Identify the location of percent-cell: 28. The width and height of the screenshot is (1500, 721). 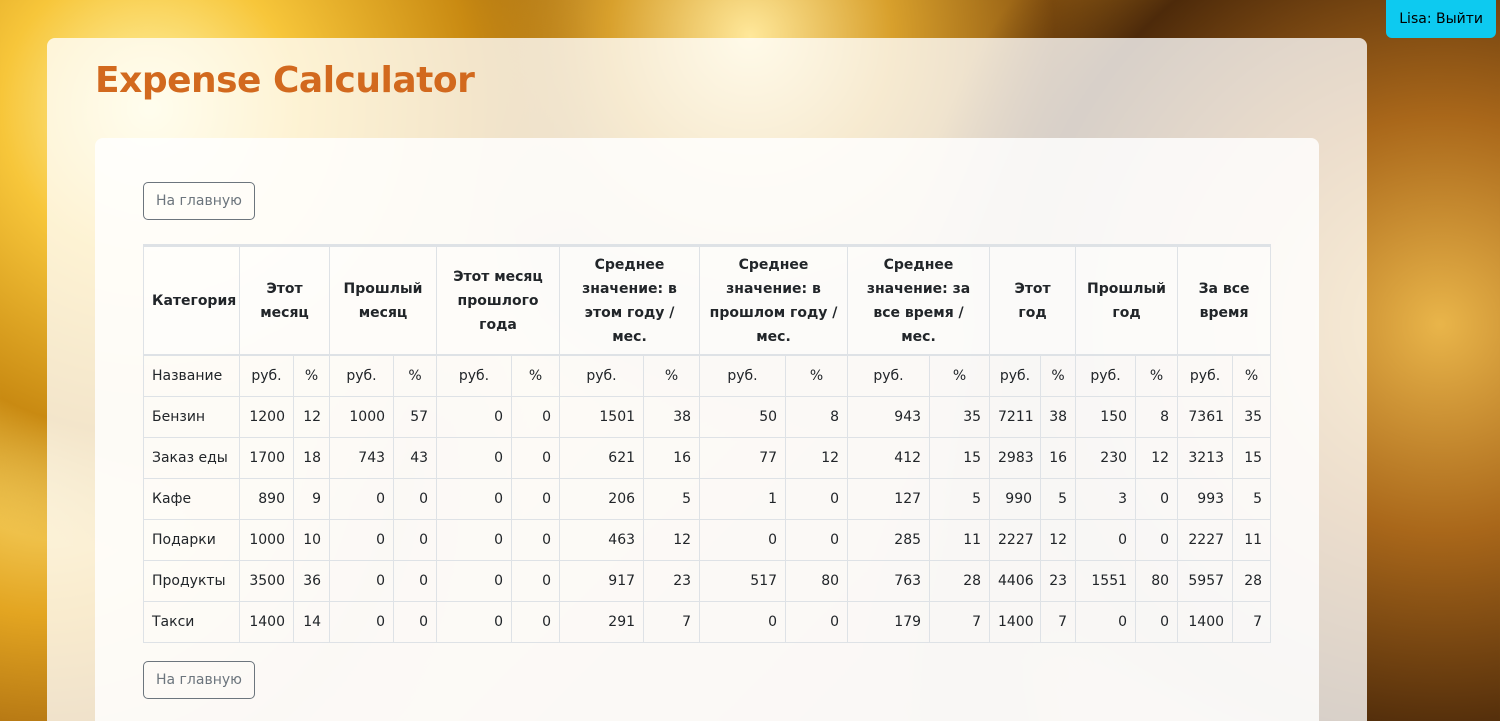
(1252, 580).